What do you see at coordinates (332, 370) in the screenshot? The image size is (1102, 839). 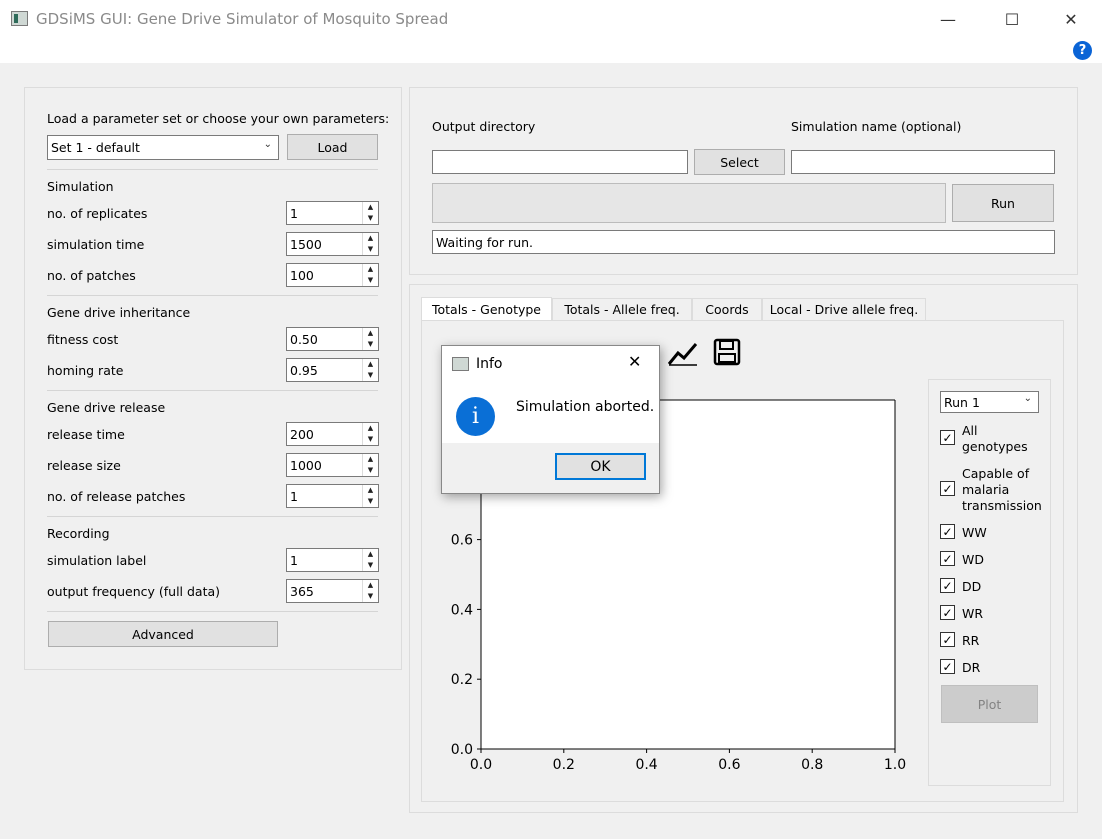 I see `homing-rate-spinbox: 0.95 ▲ ▼` at bounding box center [332, 370].